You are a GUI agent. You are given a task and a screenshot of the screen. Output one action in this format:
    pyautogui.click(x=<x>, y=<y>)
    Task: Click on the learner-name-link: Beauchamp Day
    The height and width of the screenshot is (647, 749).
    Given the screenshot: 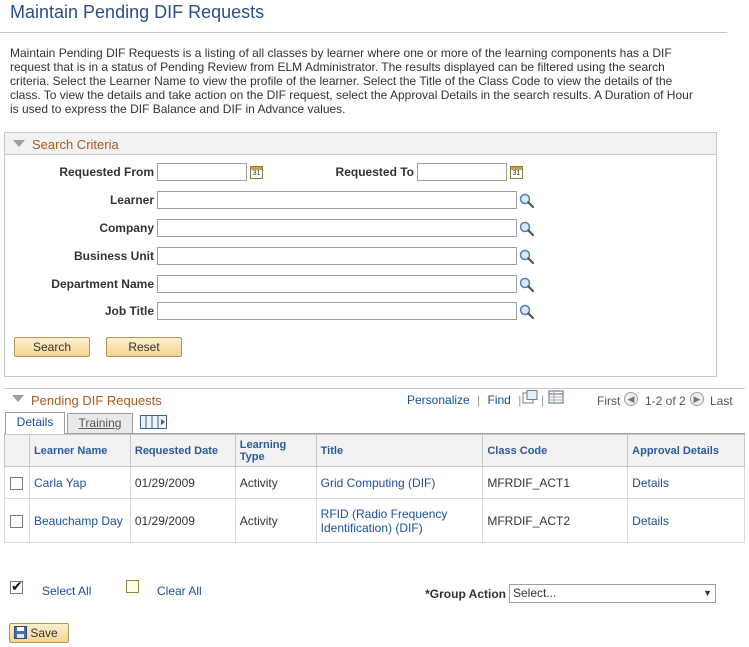 What is the action you would take?
    pyautogui.click(x=78, y=521)
    